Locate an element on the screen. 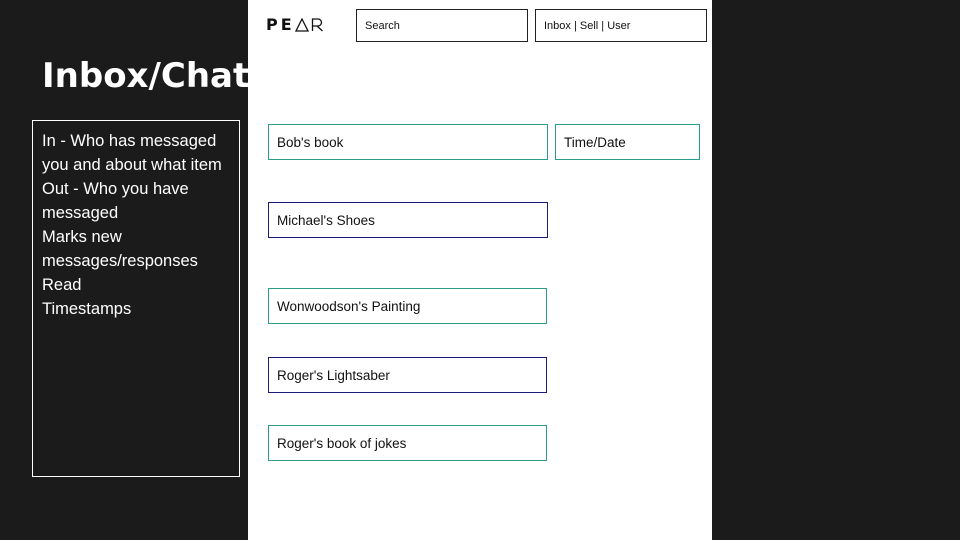  logo-r-icon is located at coordinates (317, 25).